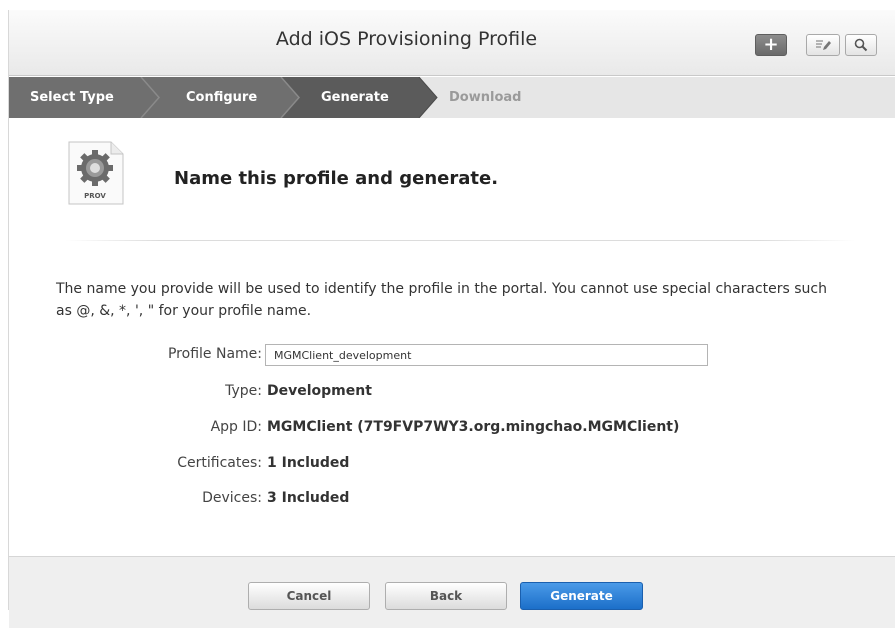  Describe the element at coordinates (336, 178) in the screenshot. I see `section-heading: Name this profile and generate.` at that location.